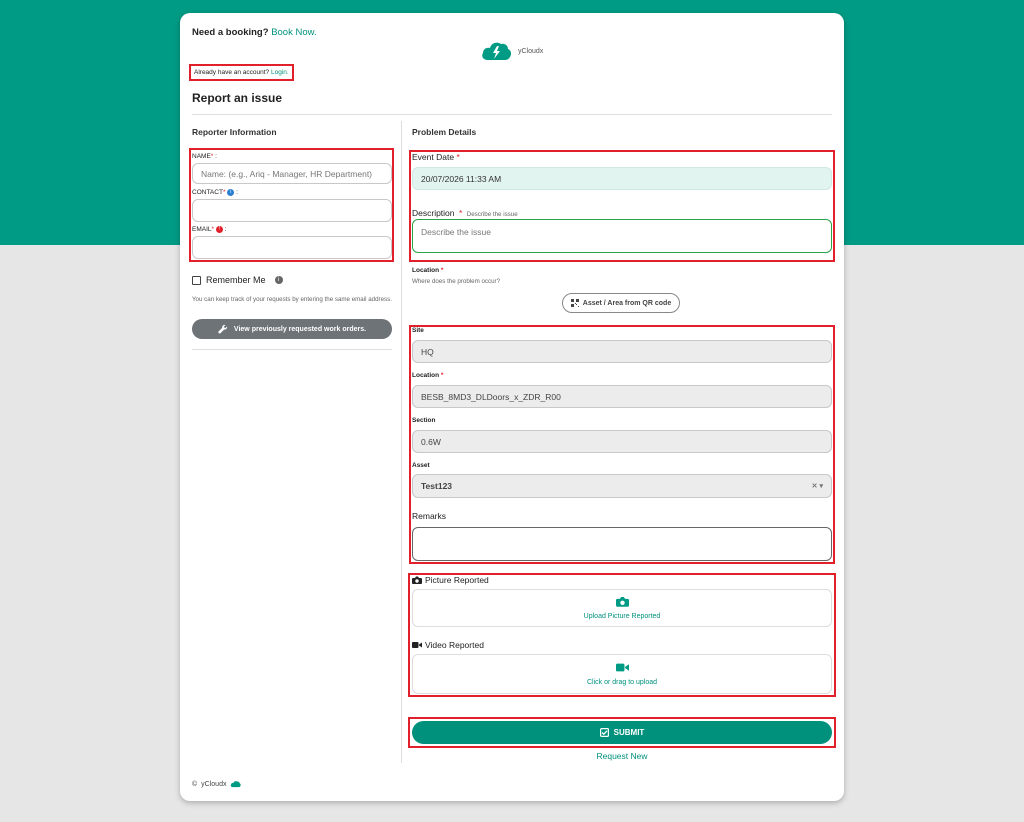 The height and width of the screenshot is (822, 1024). Describe the element at coordinates (622, 756) in the screenshot. I see `request-new-link: Request New` at that location.